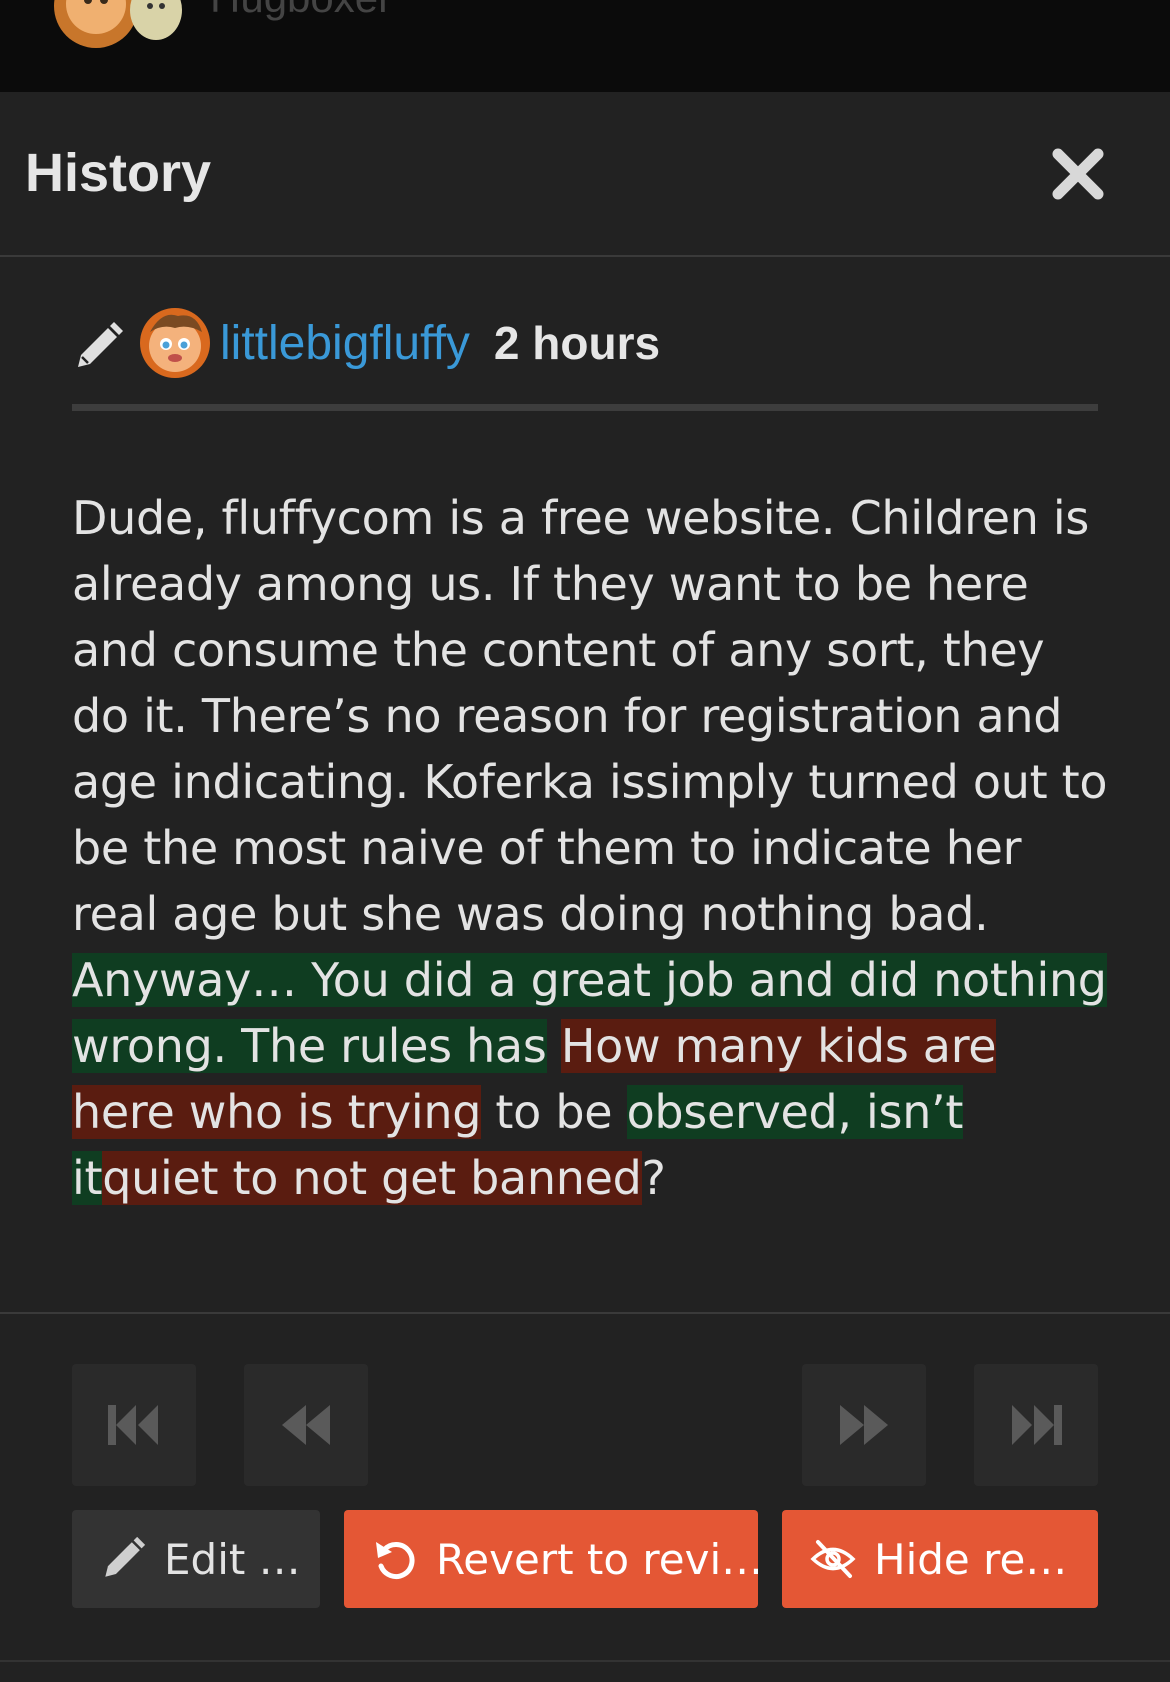 The image size is (1170, 1682). What do you see at coordinates (585, 174) in the screenshot?
I see `modal-header: History` at bounding box center [585, 174].